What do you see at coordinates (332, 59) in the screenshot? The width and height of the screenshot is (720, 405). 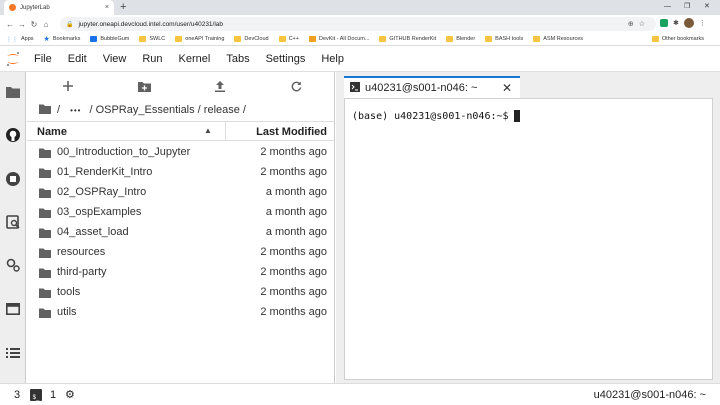 I see `menu-help: Help` at bounding box center [332, 59].